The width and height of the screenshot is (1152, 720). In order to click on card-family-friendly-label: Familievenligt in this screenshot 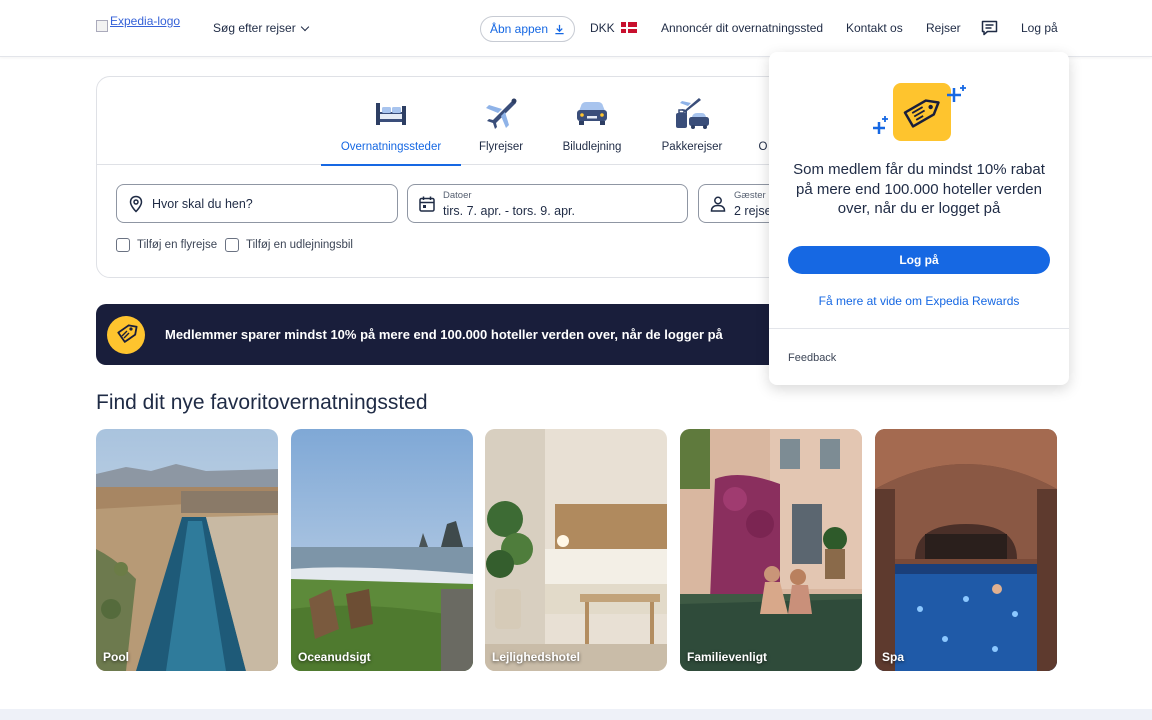, I will do `click(727, 657)`.